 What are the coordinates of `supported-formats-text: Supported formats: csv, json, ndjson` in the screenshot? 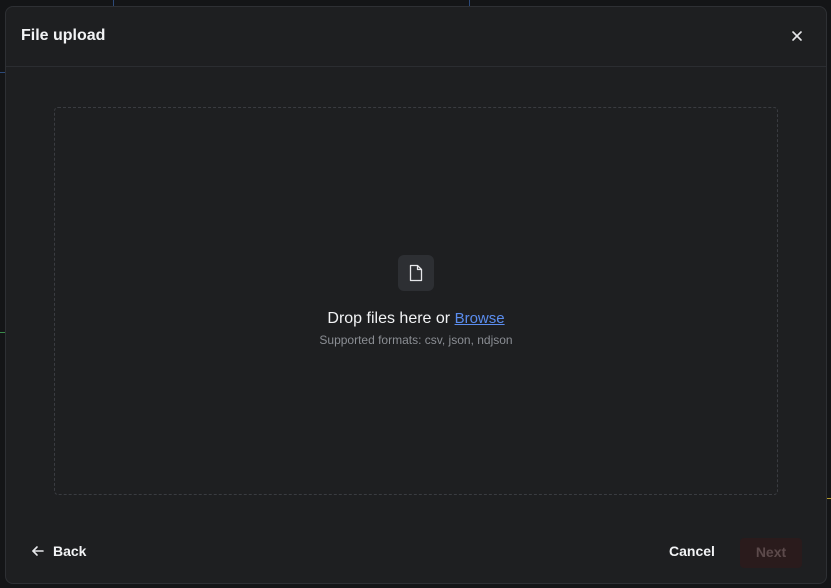 It's located at (416, 340).